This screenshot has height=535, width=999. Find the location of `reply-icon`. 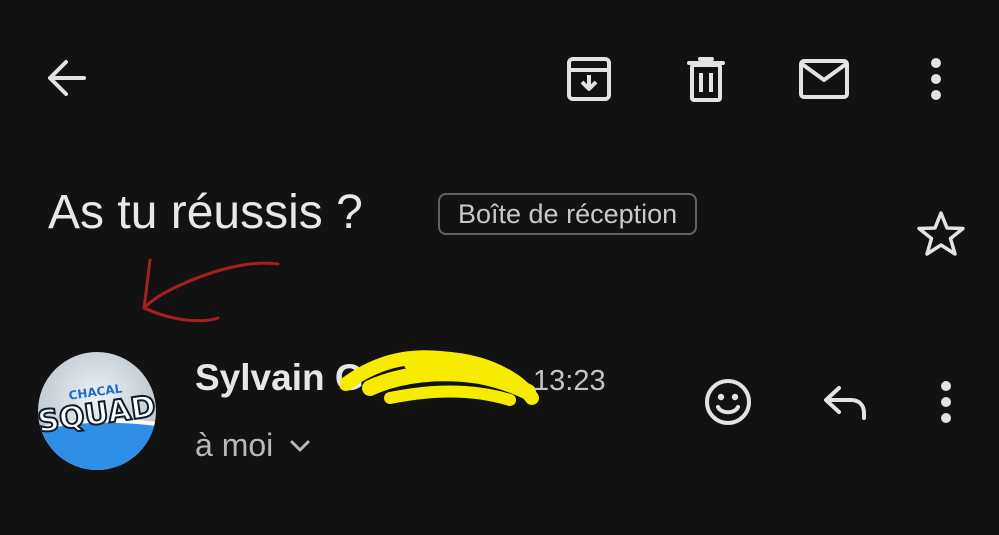

reply-icon is located at coordinates (845, 403).